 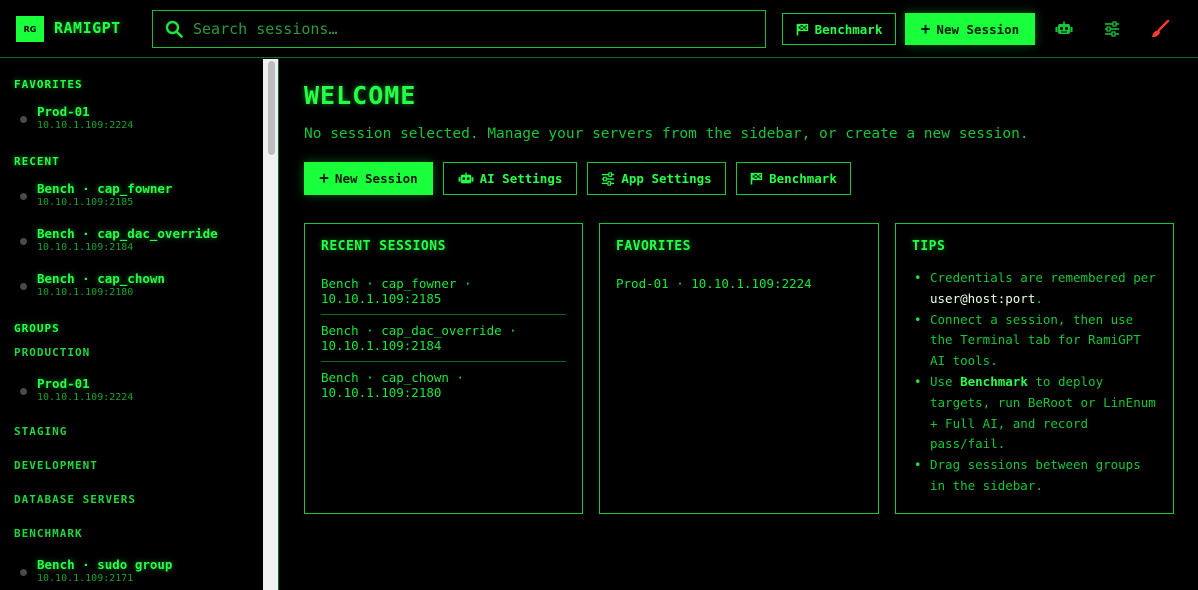 What do you see at coordinates (381, 392) in the screenshot?
I see `recent-session-address: 10.10.1.109:2180` at bounding box center [381, 392].